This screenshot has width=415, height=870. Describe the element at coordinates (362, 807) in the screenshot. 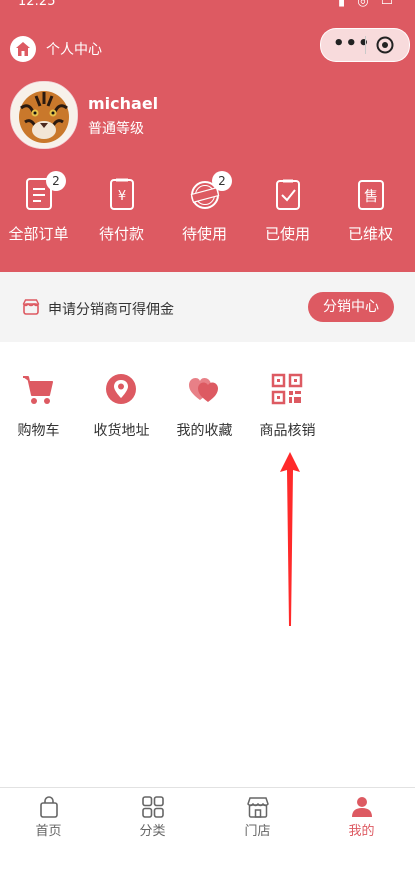

I see `user-icon` at that location.